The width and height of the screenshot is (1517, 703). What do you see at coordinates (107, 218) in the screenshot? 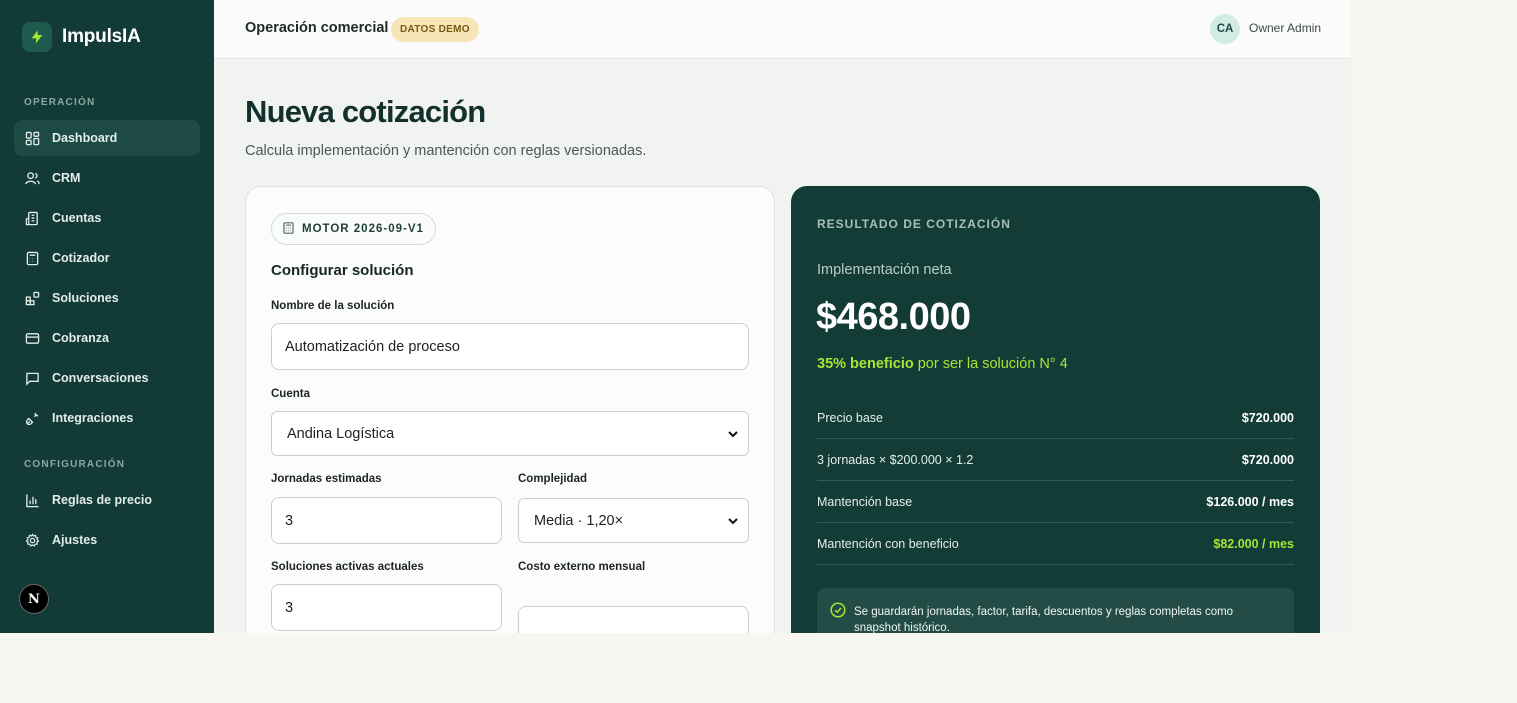
I see `sidebar-item-cuentas: Cuentas` at bounding box center [107, 218].